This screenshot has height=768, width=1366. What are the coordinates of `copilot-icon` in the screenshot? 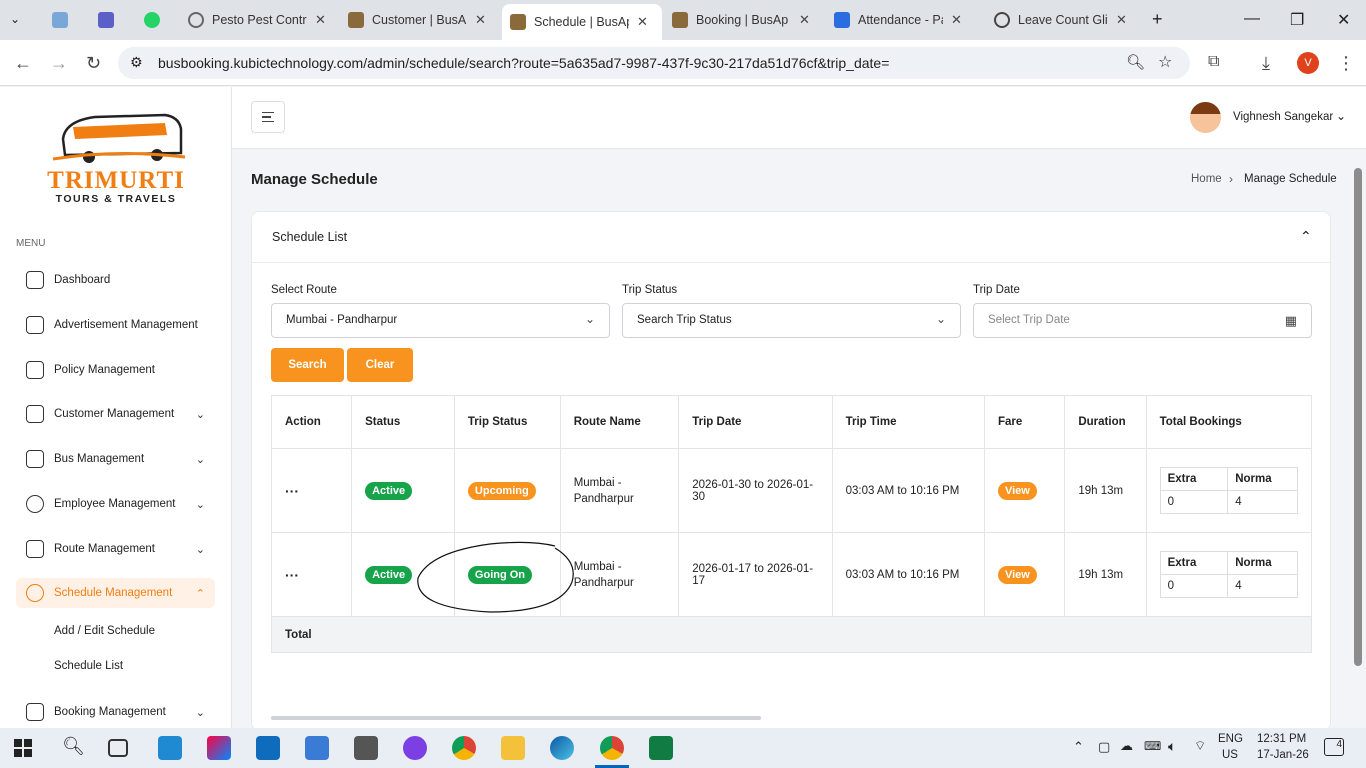 It's located at (219, 748).